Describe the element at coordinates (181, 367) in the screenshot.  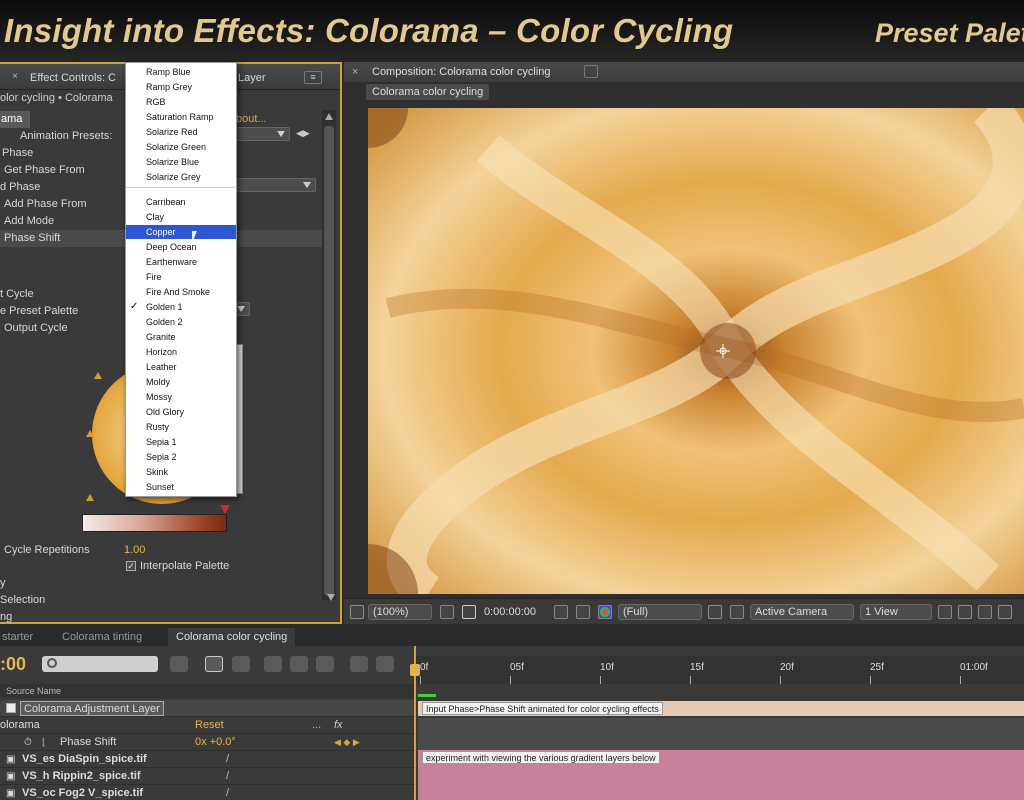
I see `menu-item: Leather` at that location.